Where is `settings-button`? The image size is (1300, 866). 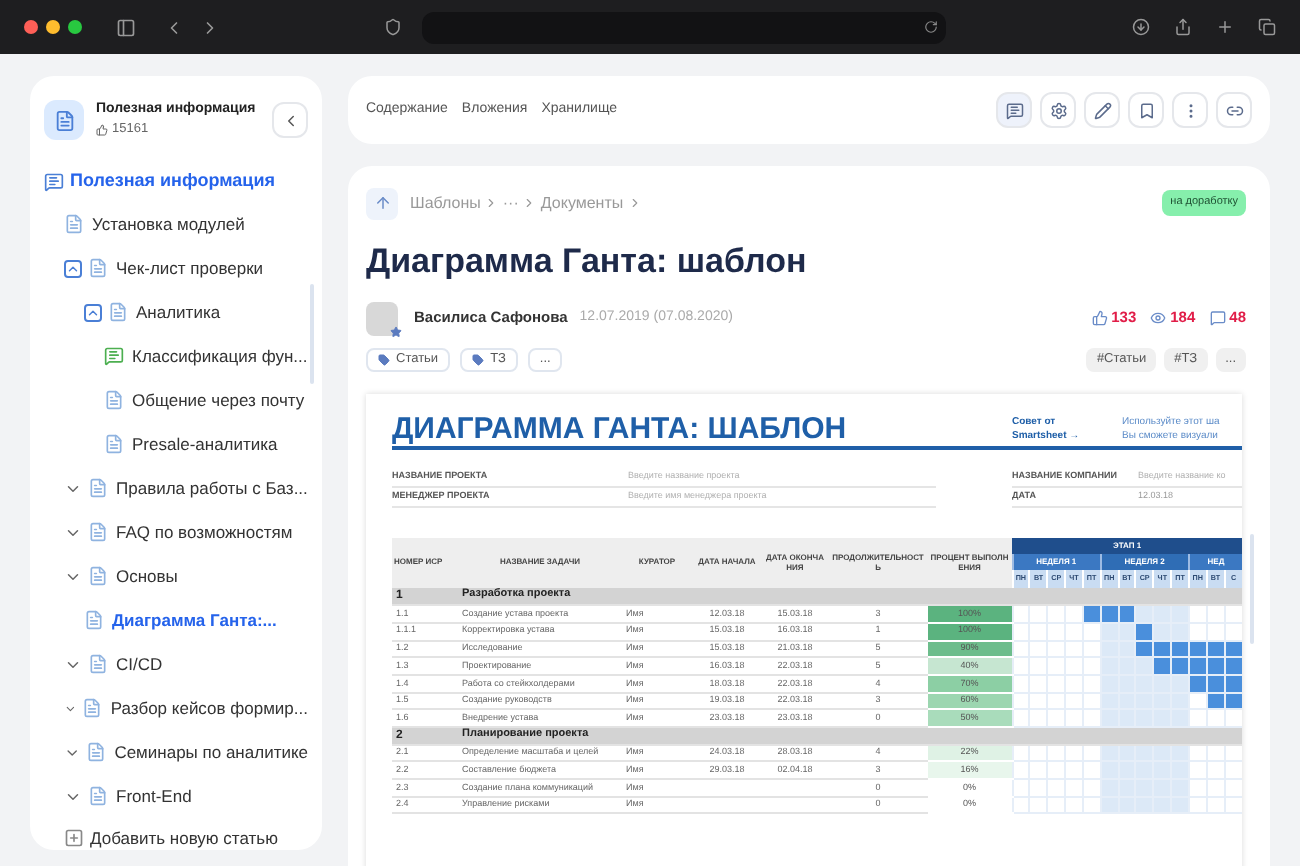
settings-button is located at coordinates (1058, 110).